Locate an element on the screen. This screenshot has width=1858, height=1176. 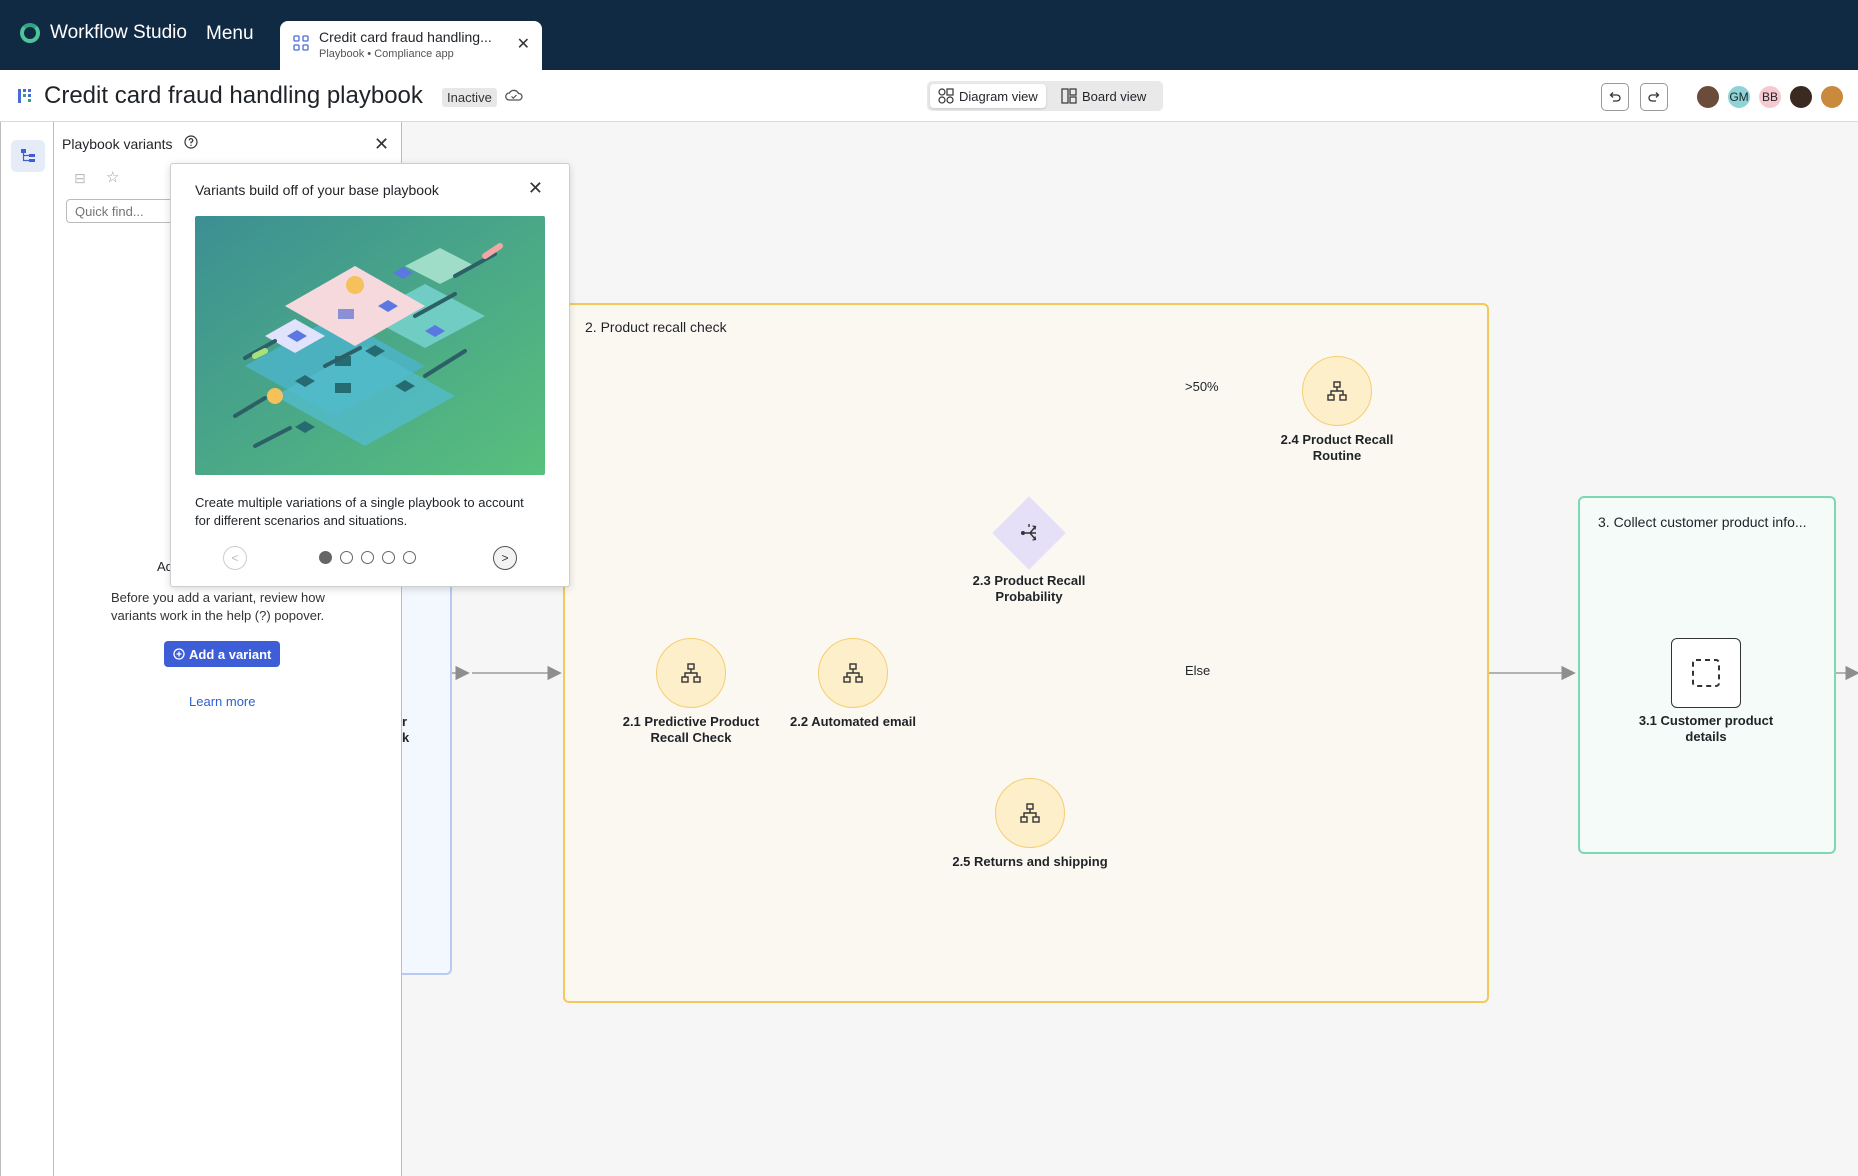
board-view-button: Board view is located at coordinates (1103, 96).